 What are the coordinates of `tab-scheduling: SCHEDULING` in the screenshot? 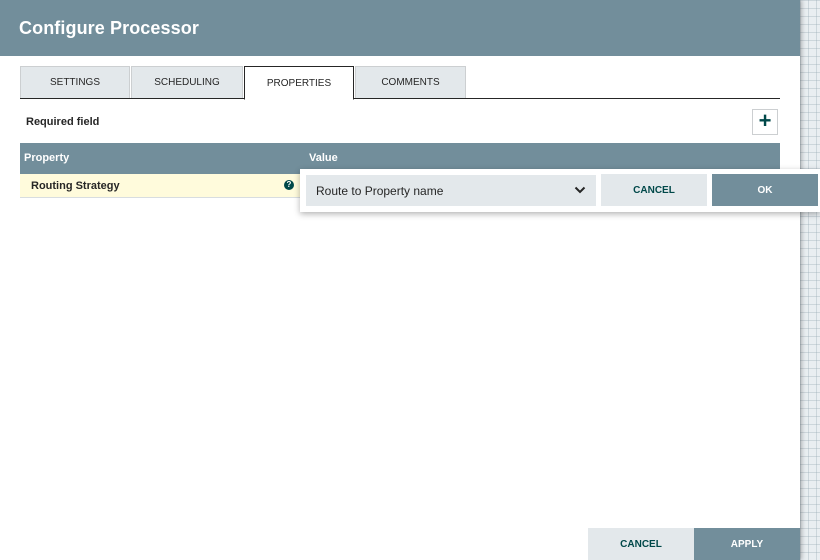 It's located at (187, 82).